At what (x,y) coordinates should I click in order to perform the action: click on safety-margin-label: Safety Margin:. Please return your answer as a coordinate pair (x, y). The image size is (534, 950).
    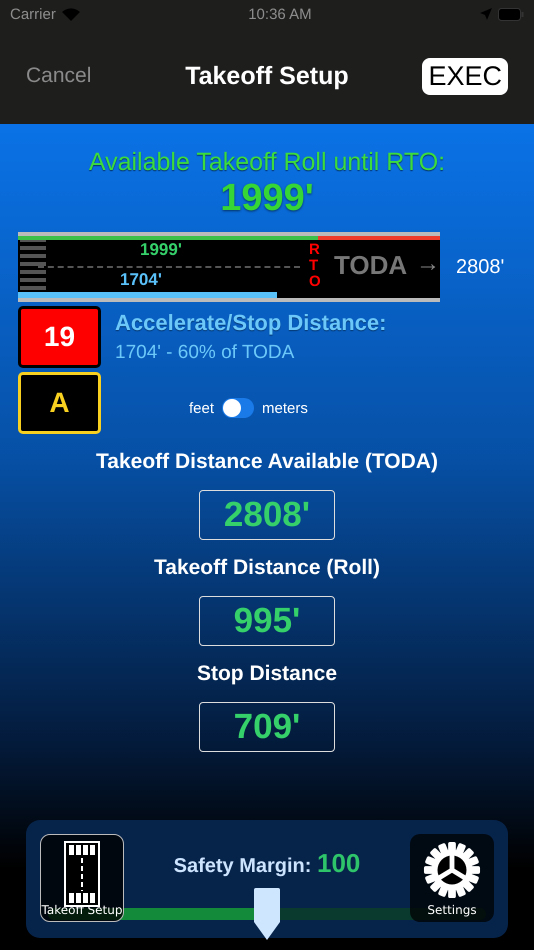
    Looking at the image, I should click on (243, 866).